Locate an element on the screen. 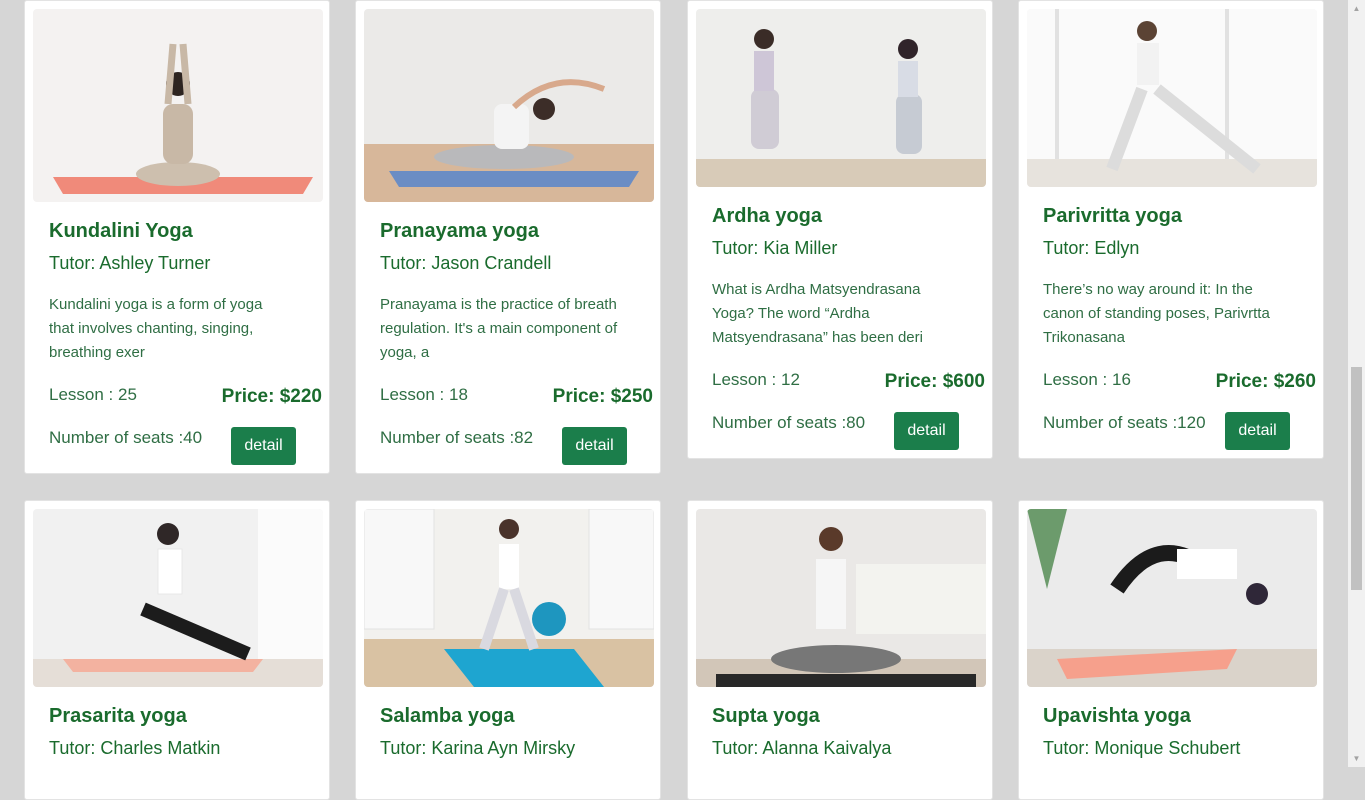  course-tutor: Tutor: Karina Ayn Mirsky is located at coordinates (478, 748).